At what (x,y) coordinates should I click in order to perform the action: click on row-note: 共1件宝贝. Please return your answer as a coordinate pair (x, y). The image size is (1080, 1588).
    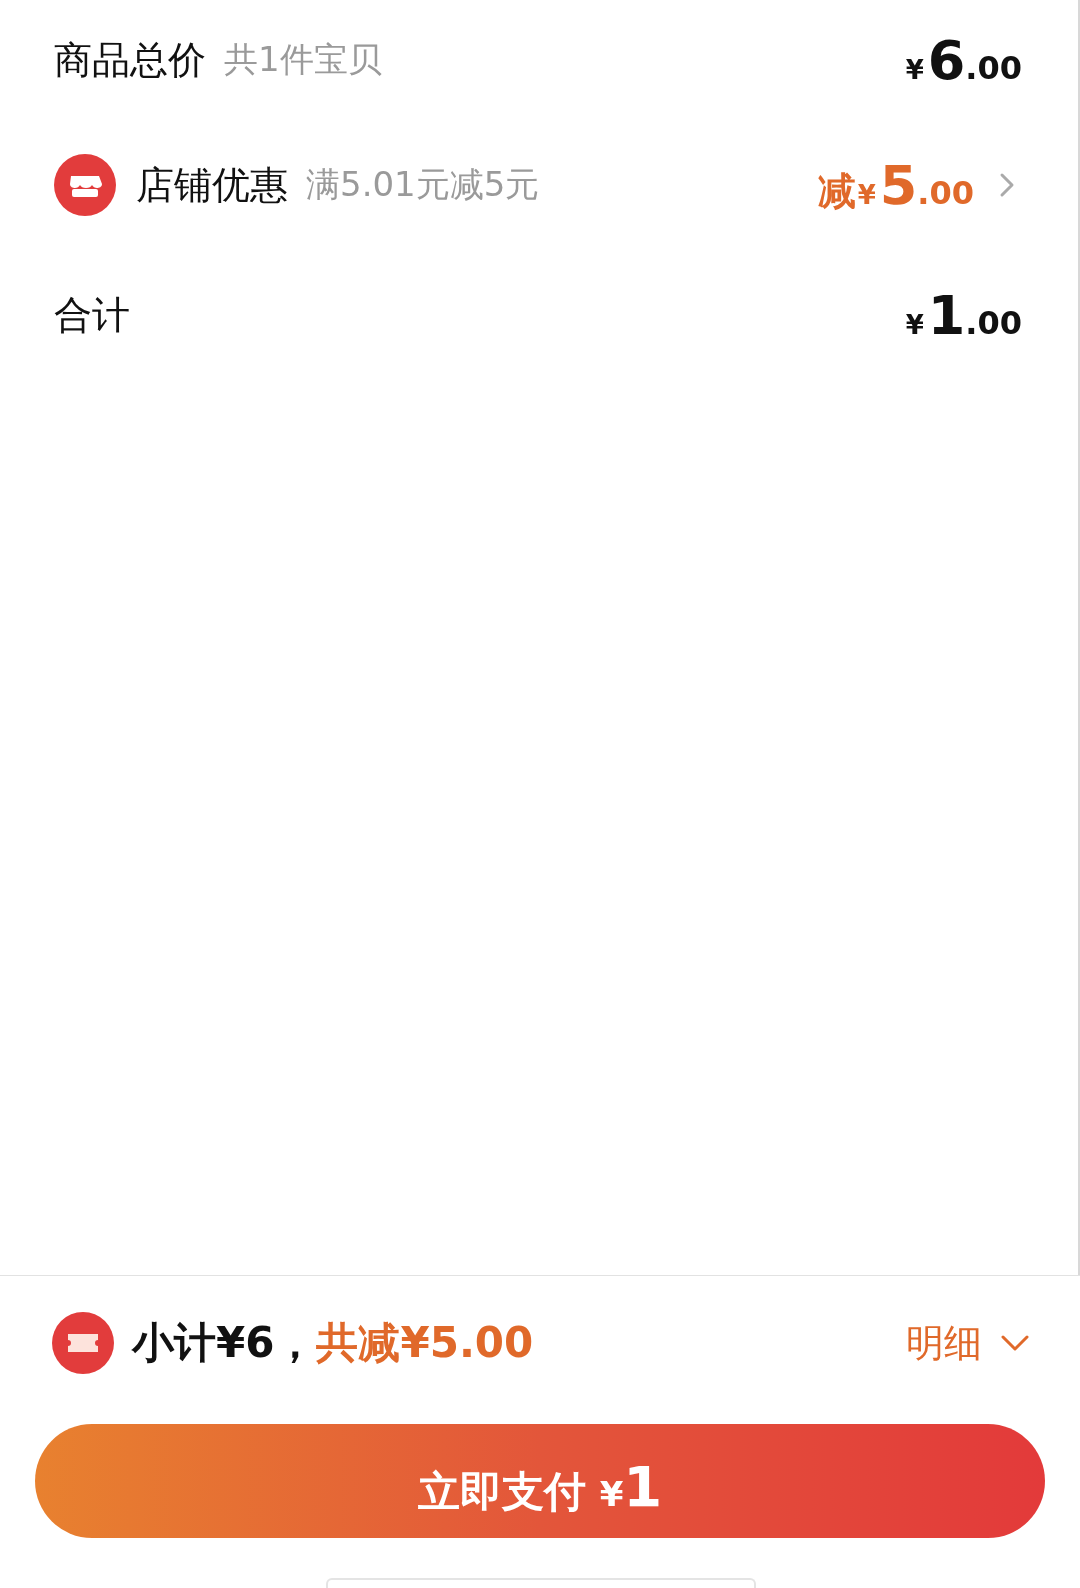
    Looking at the image, I should click on (303, 59).